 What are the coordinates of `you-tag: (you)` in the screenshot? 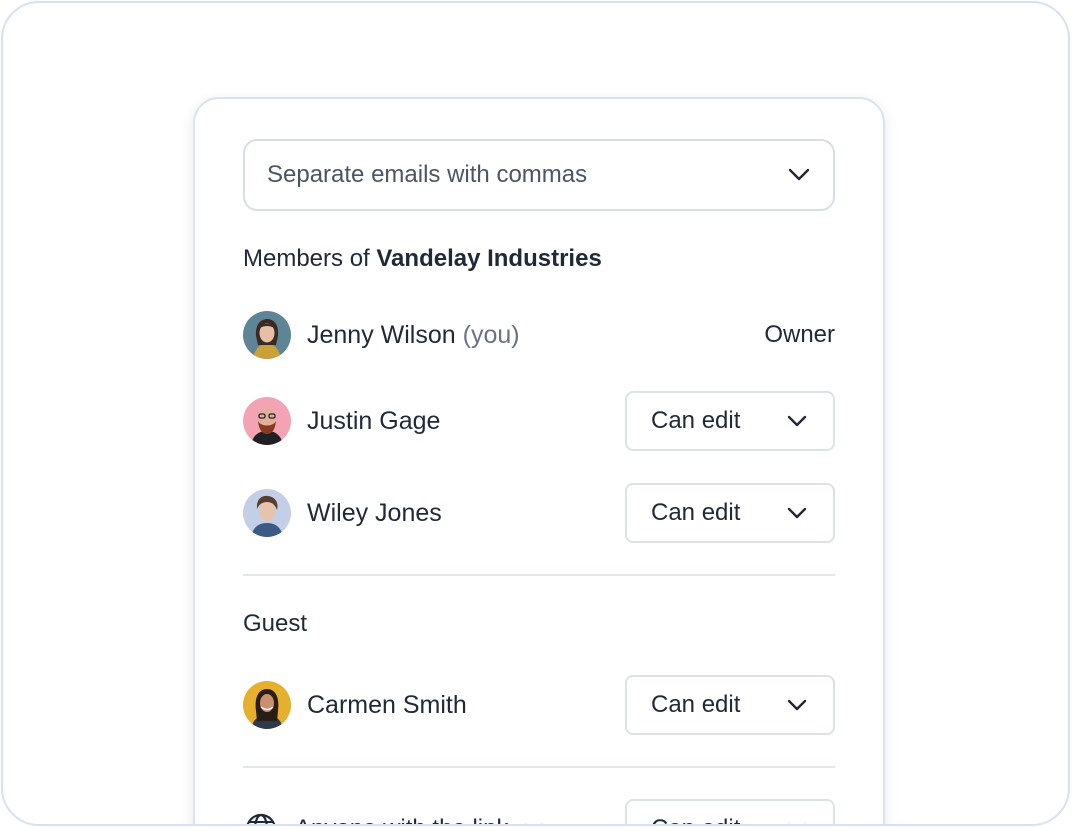 It's located at (491, 334).